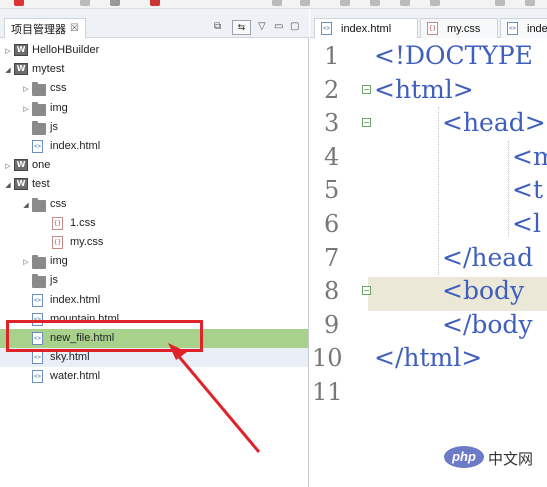 This screenshot has width=547, height=487. Describe the element at coordinates (54, 126) in the screenshot. I see `tree-item-label: js` at that location.